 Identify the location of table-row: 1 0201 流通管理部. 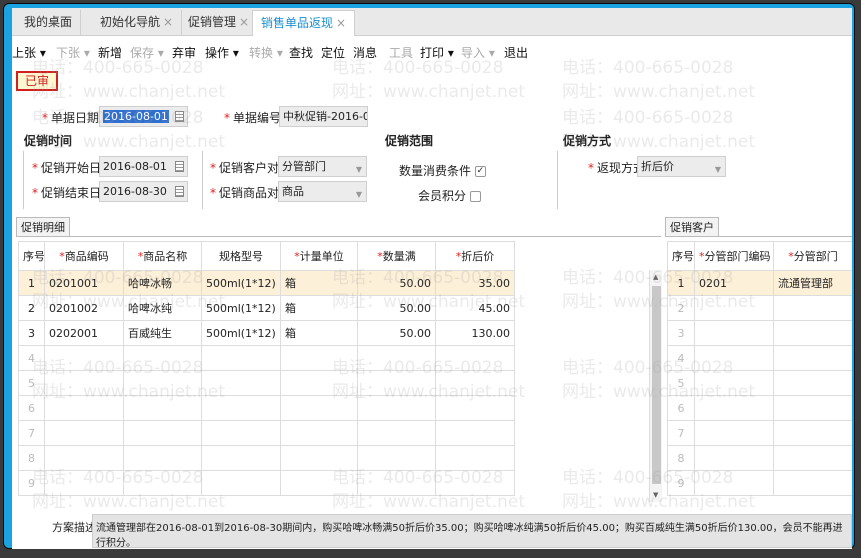
(759, 283).